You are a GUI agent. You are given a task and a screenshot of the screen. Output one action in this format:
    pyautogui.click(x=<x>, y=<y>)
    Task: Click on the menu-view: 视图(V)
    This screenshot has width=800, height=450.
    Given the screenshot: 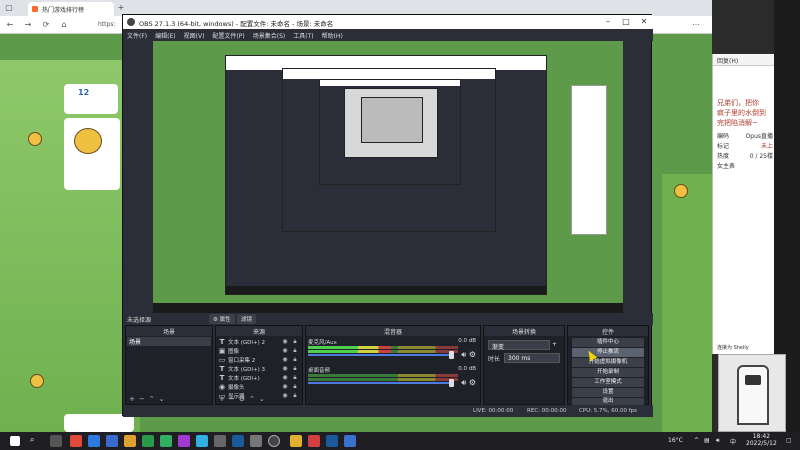 What is the action you would take?
    pyautogui.click(x=194, y=35)
    